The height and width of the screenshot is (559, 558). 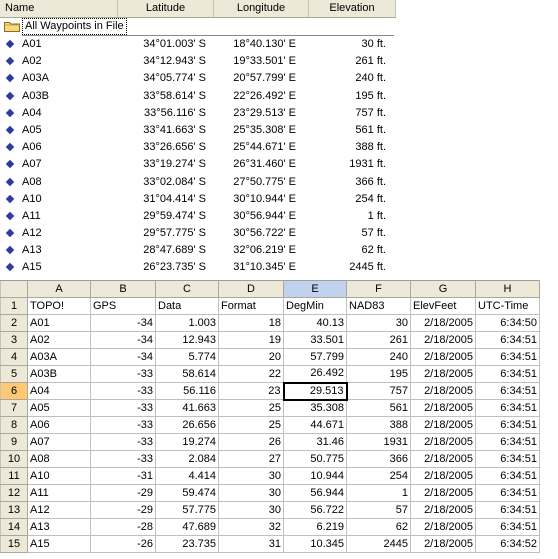 What do you see at coordinates (123, 493) in the screenshot?
I see `cell-b12: -29` at bounding box center [123, 493].